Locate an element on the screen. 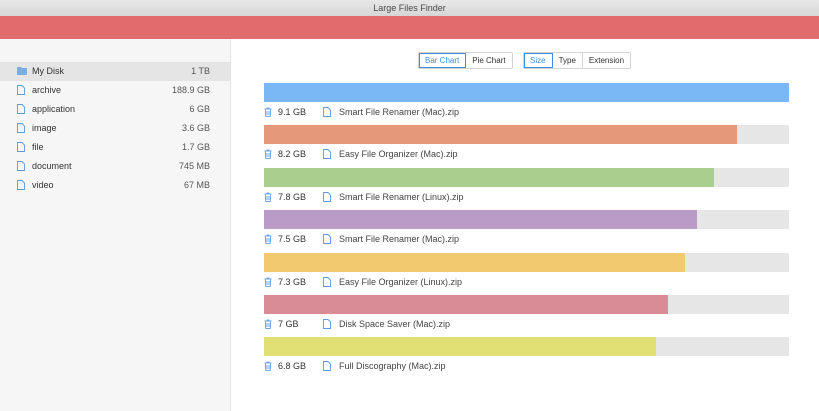 This screenshot has width=819, height=411. sidebar-item: image 3.6 GB is located at coordinates (115, 128).